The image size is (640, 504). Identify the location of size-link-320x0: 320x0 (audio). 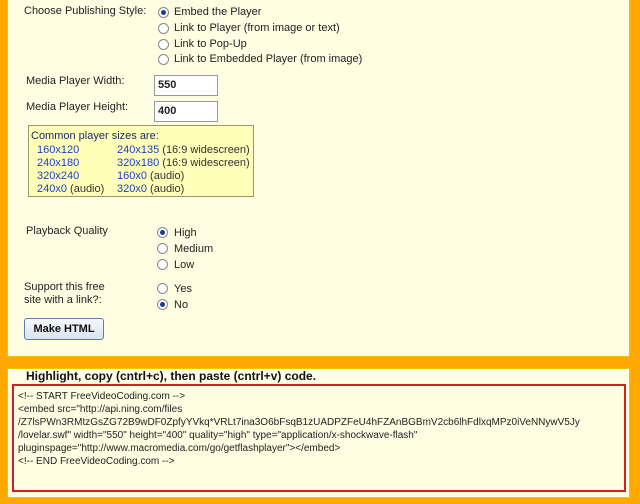
(150, 189).